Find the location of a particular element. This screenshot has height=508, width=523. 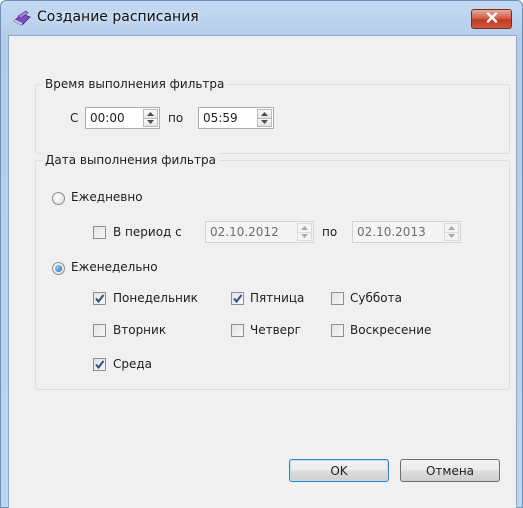

time-to-spinbox: 05:59 is located at coordinates (236, 118).